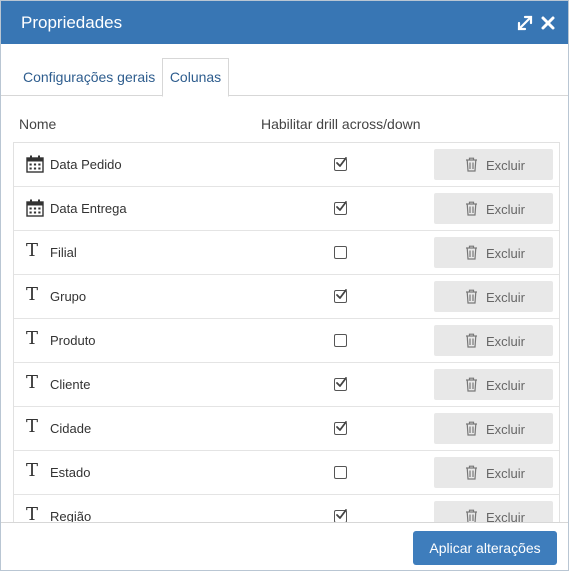 This screenshot has height=571, width=569. What do you see at coordinates (286, 429) in the screenshot?
I see `column-row: T Cidade Excluir` at bounding box center [286, 429].